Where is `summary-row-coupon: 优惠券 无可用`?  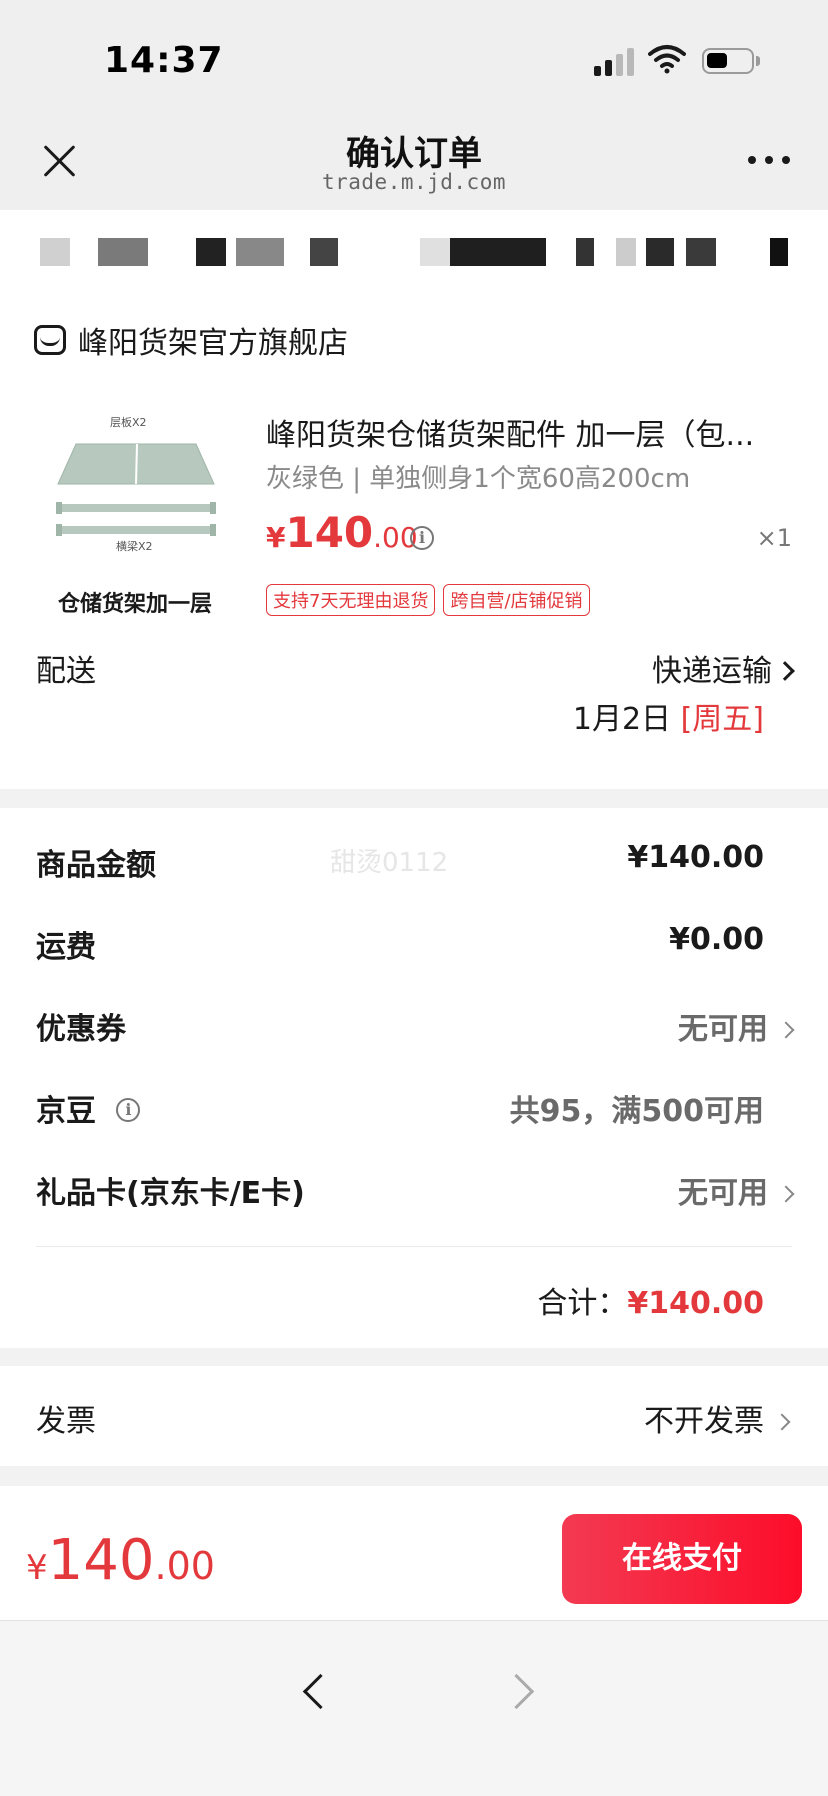 summary-row-coupon: 优惠券 无可用 is located at coordinates (415, 1029).